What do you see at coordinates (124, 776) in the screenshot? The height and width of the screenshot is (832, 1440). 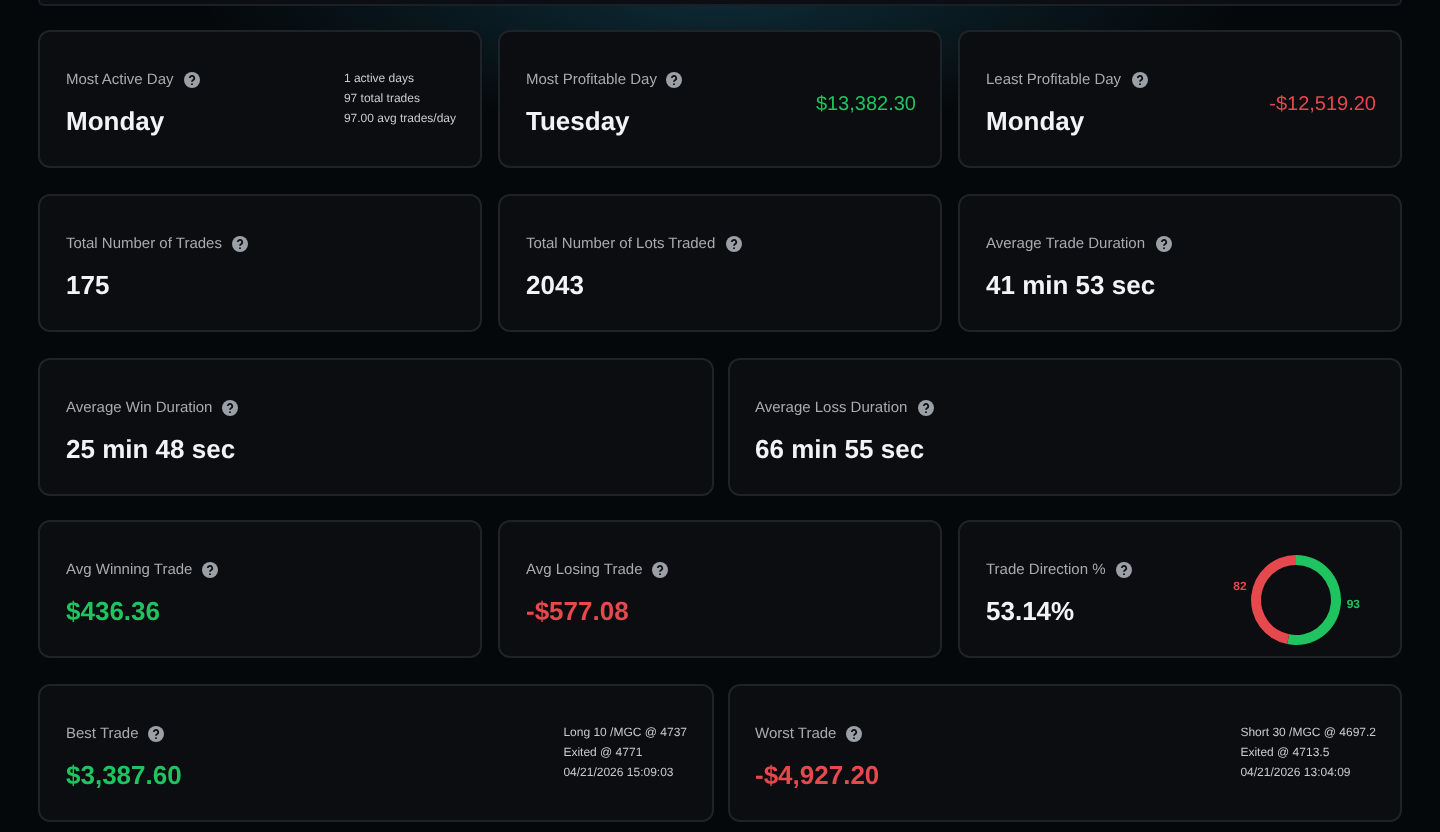 I see `stat-value: $3,387.60` at bounding box center [124, 776].